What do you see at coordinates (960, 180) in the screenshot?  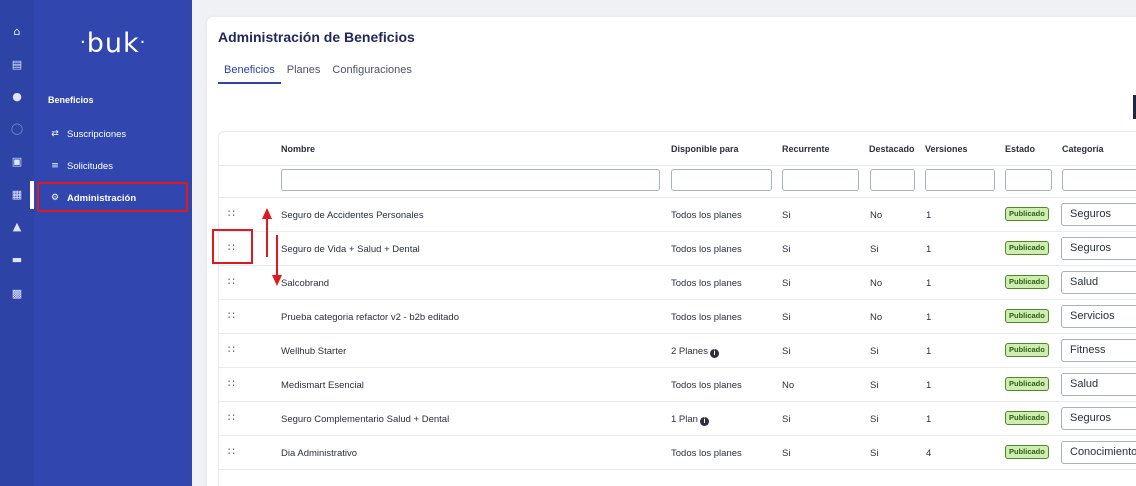 I see `filter-versiones-input` at bounding box center [960, 180].